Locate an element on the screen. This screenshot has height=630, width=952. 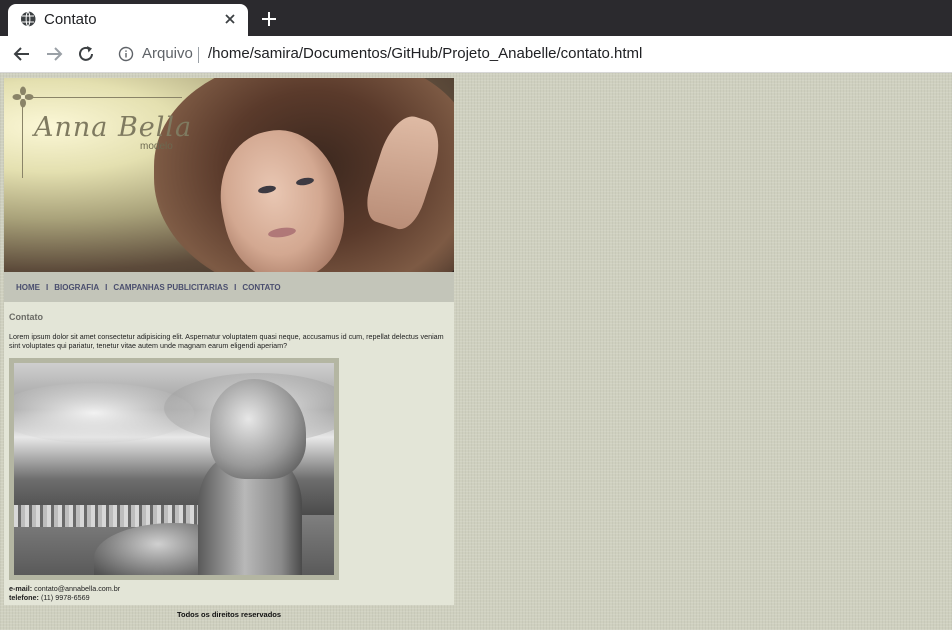
contact-photo is located at coordinates (174, 469).